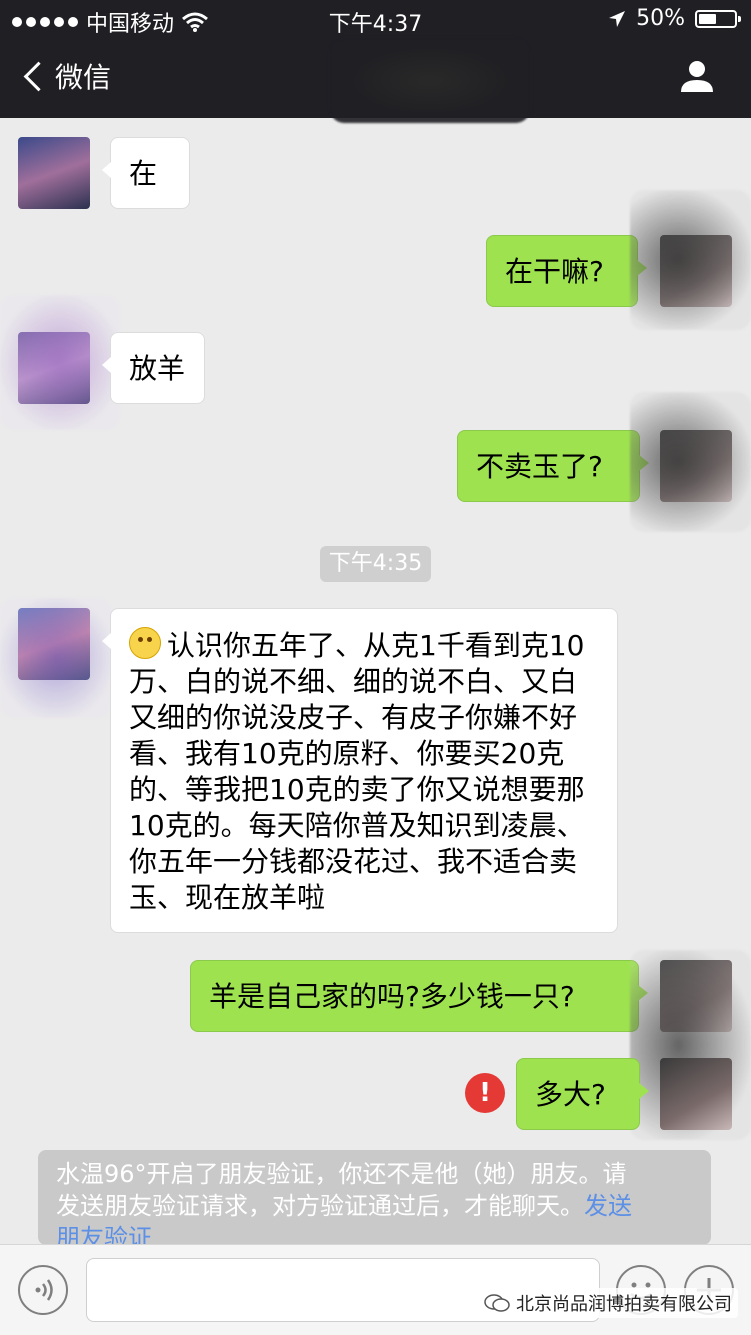 Image resolution: width=751 pixels, height=1335 pixels. Describe the element at coordinates (660, 18) in the screenshot. I see `battery-percent: 50%` at that location.